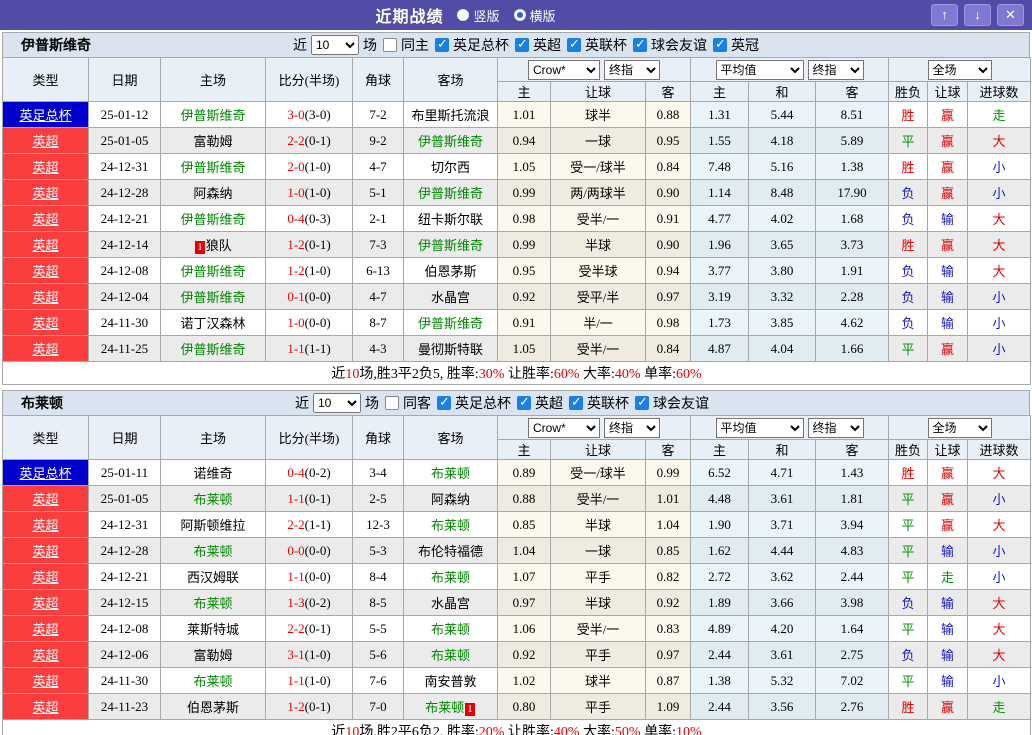 The image size is (1032, 735). What do you see at coordinates (56, 46) in the screenshot?
I see `team-name: 伊普斯维奇` at bounding box center [56, 46].